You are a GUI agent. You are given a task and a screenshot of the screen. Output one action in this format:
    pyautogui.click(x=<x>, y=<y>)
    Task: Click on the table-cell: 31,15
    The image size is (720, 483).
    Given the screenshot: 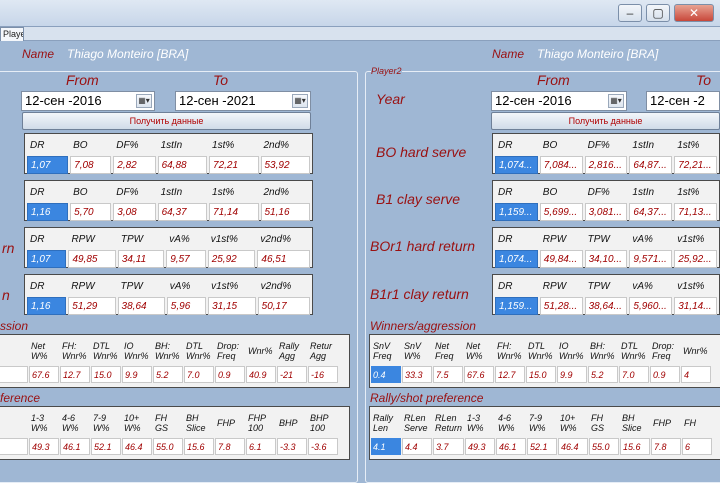 What is the action you would take?
    pyautogui.click(x=232, y=306)
    